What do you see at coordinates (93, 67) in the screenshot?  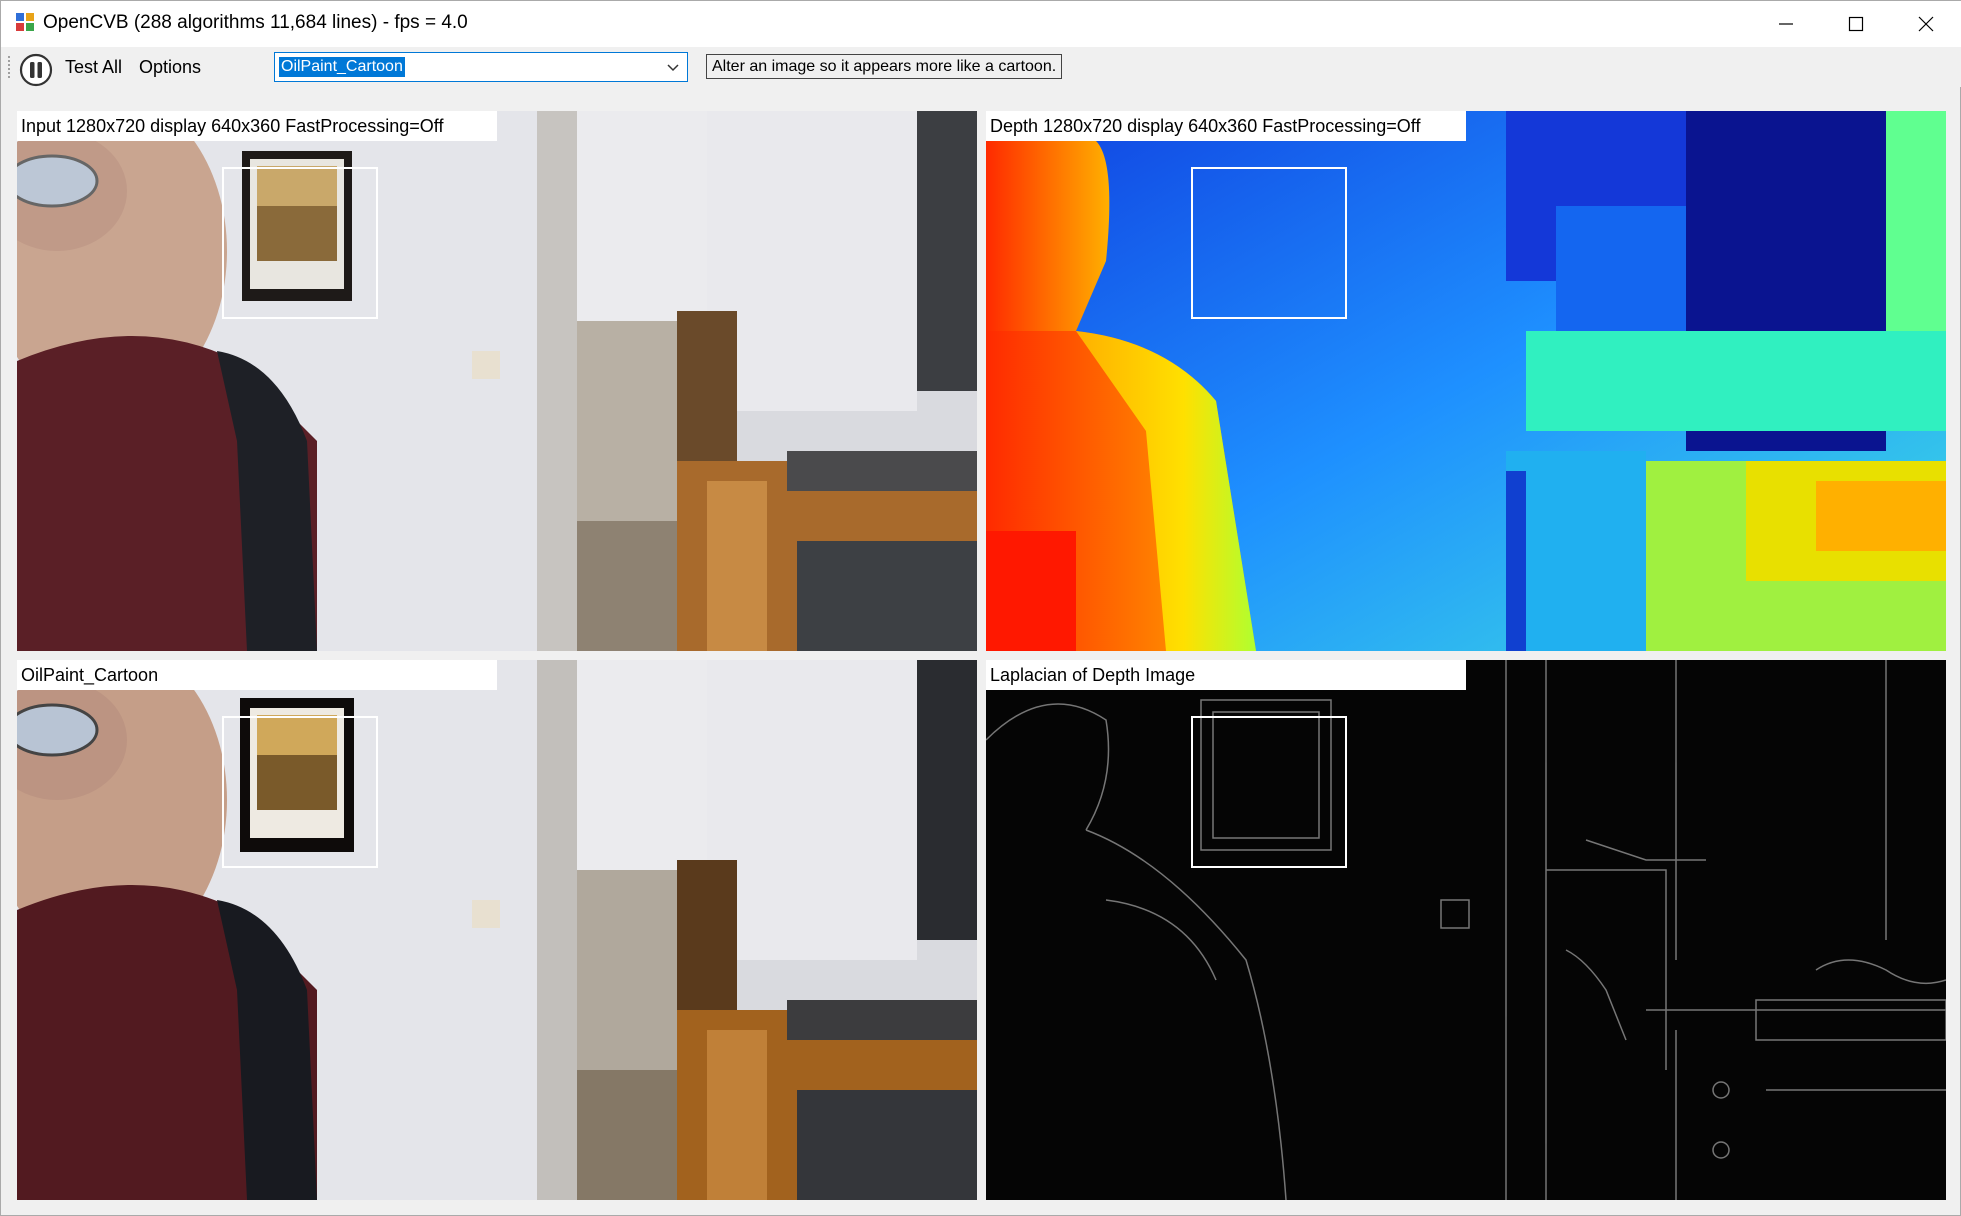 I see `test-all-menu: Test All` at bounding box center [93, 67].